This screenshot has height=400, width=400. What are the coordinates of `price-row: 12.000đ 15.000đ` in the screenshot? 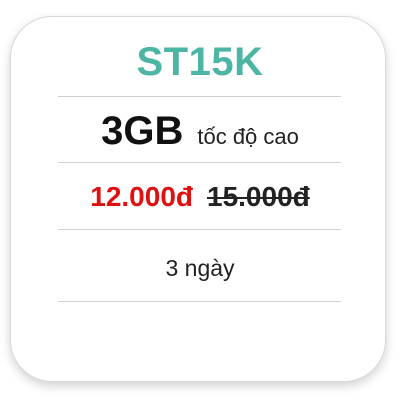 It's located at (200, 197).